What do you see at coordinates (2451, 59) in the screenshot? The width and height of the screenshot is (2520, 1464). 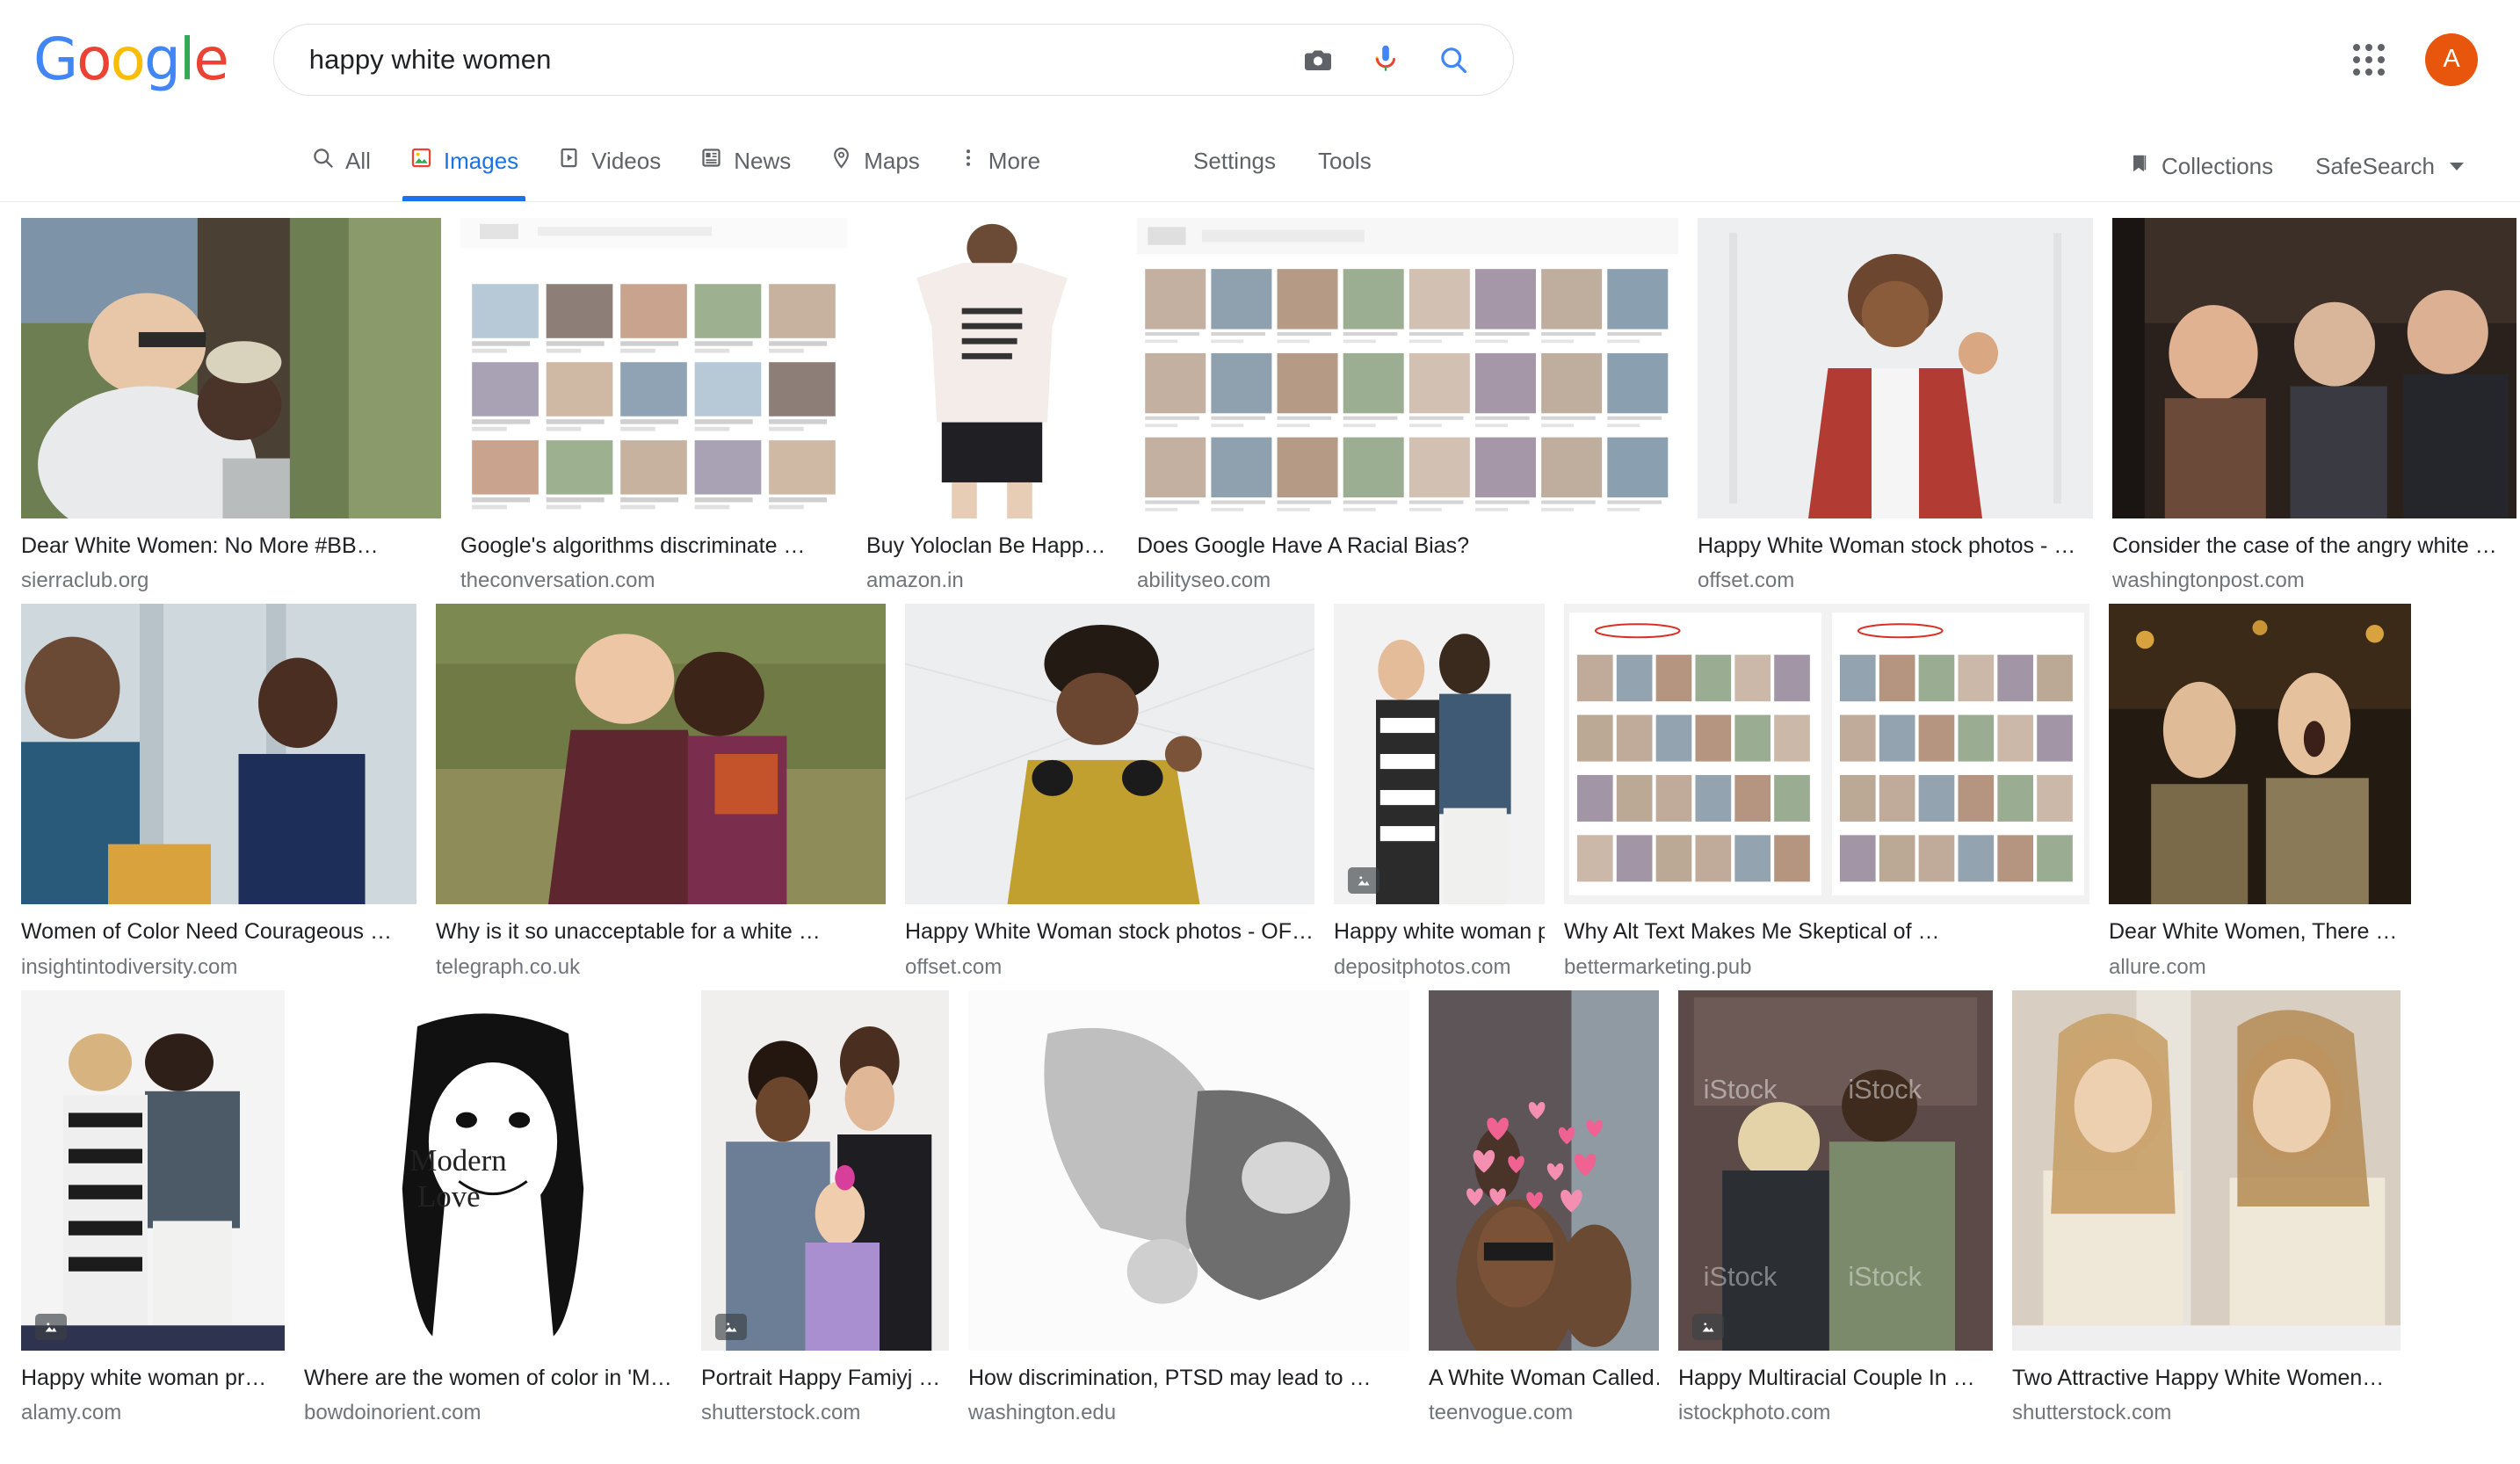 I see `avatar: A` at bounding box center [2451, 59].